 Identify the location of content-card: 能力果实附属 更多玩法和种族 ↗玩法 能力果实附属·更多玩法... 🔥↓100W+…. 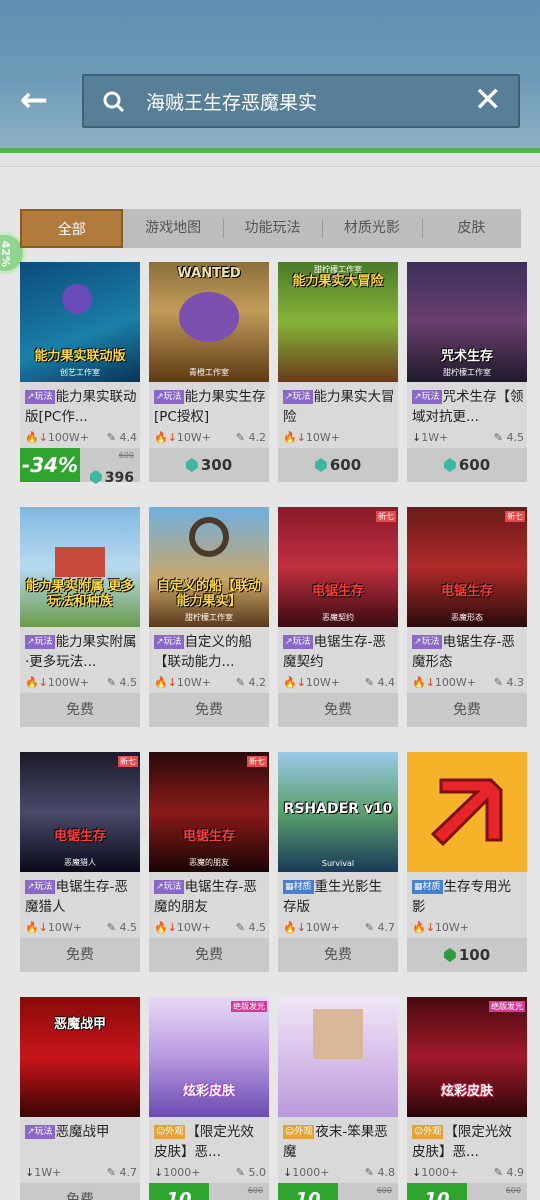
(80, 617).